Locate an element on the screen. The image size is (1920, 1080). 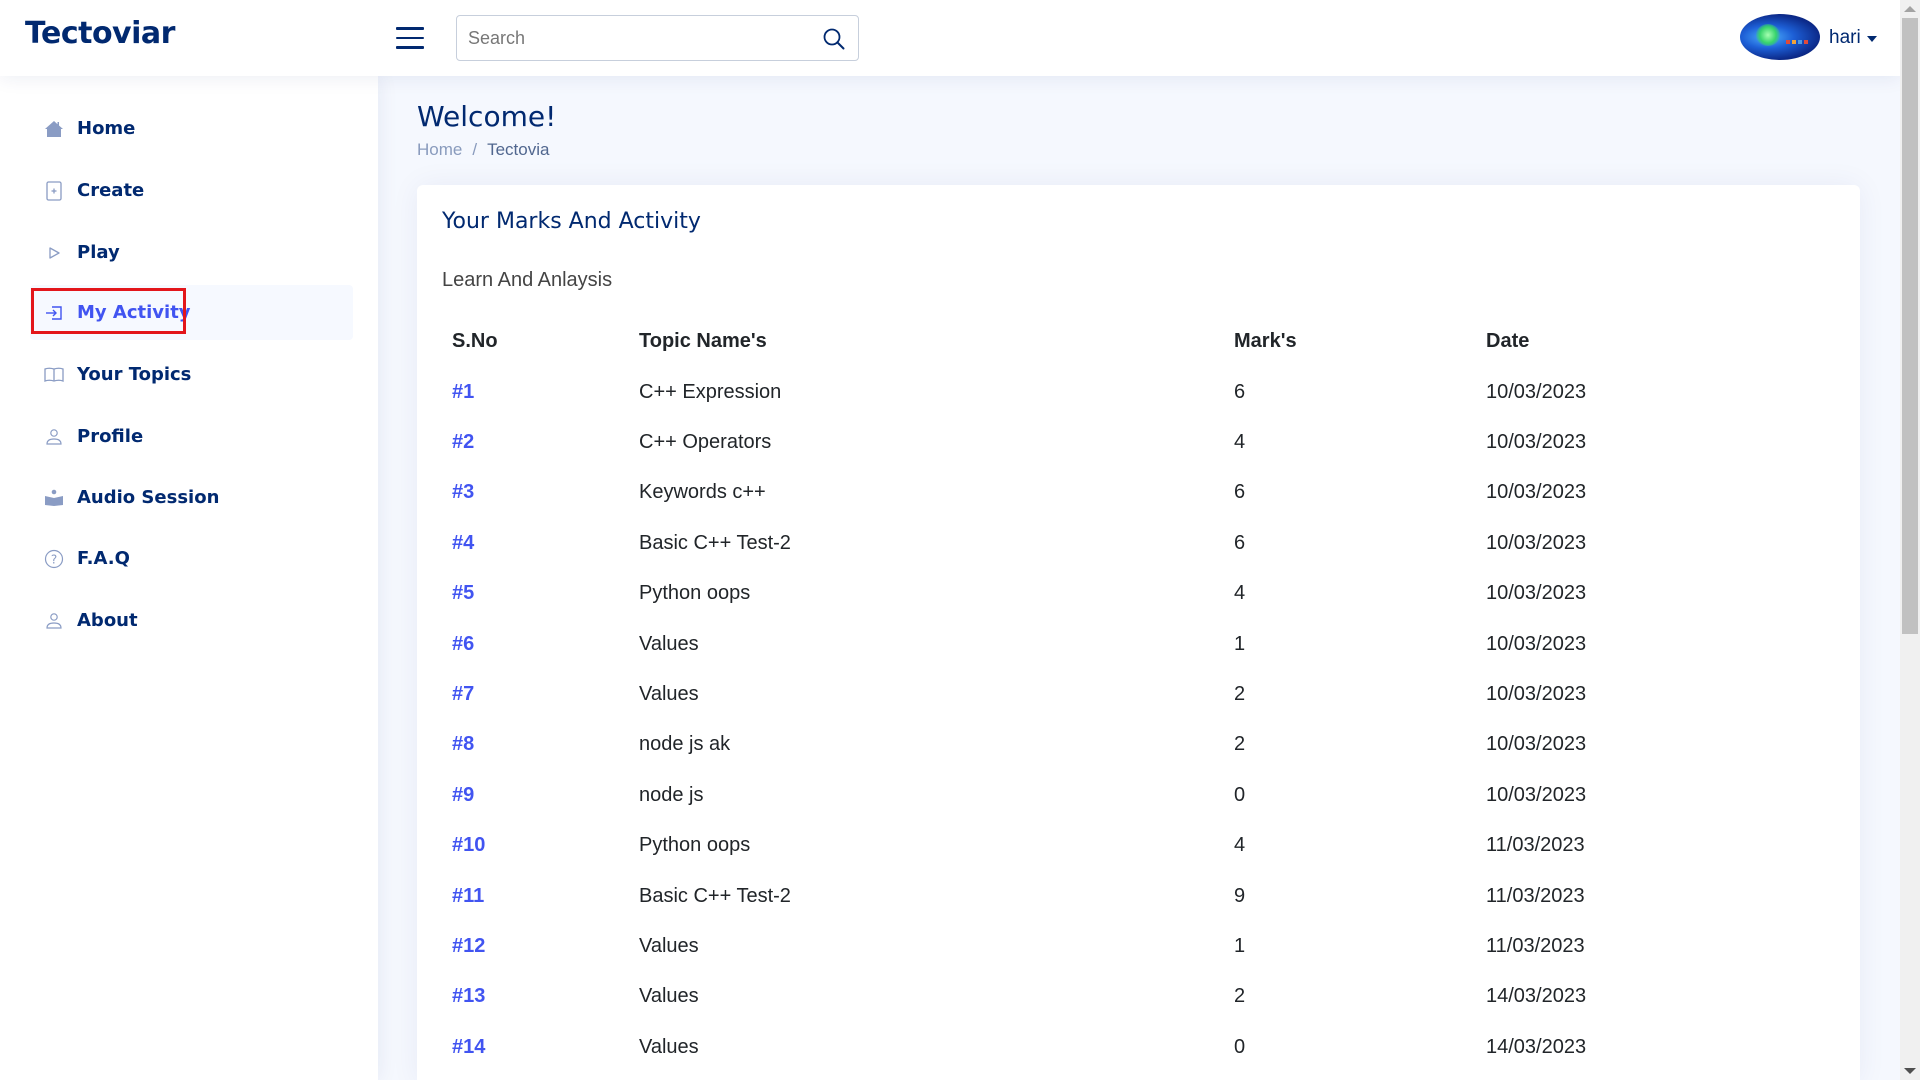
table-row: #8 node js ak 2 10/03/2023 is located at coordinates (1142, 745).